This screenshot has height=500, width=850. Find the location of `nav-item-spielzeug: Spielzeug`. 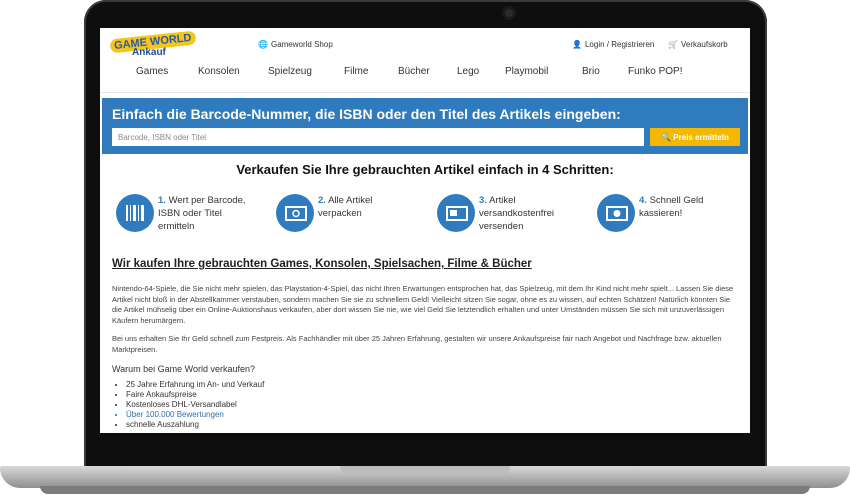

nav-item-spielzeug: Spielzeug is located at coordinates (290, 71).